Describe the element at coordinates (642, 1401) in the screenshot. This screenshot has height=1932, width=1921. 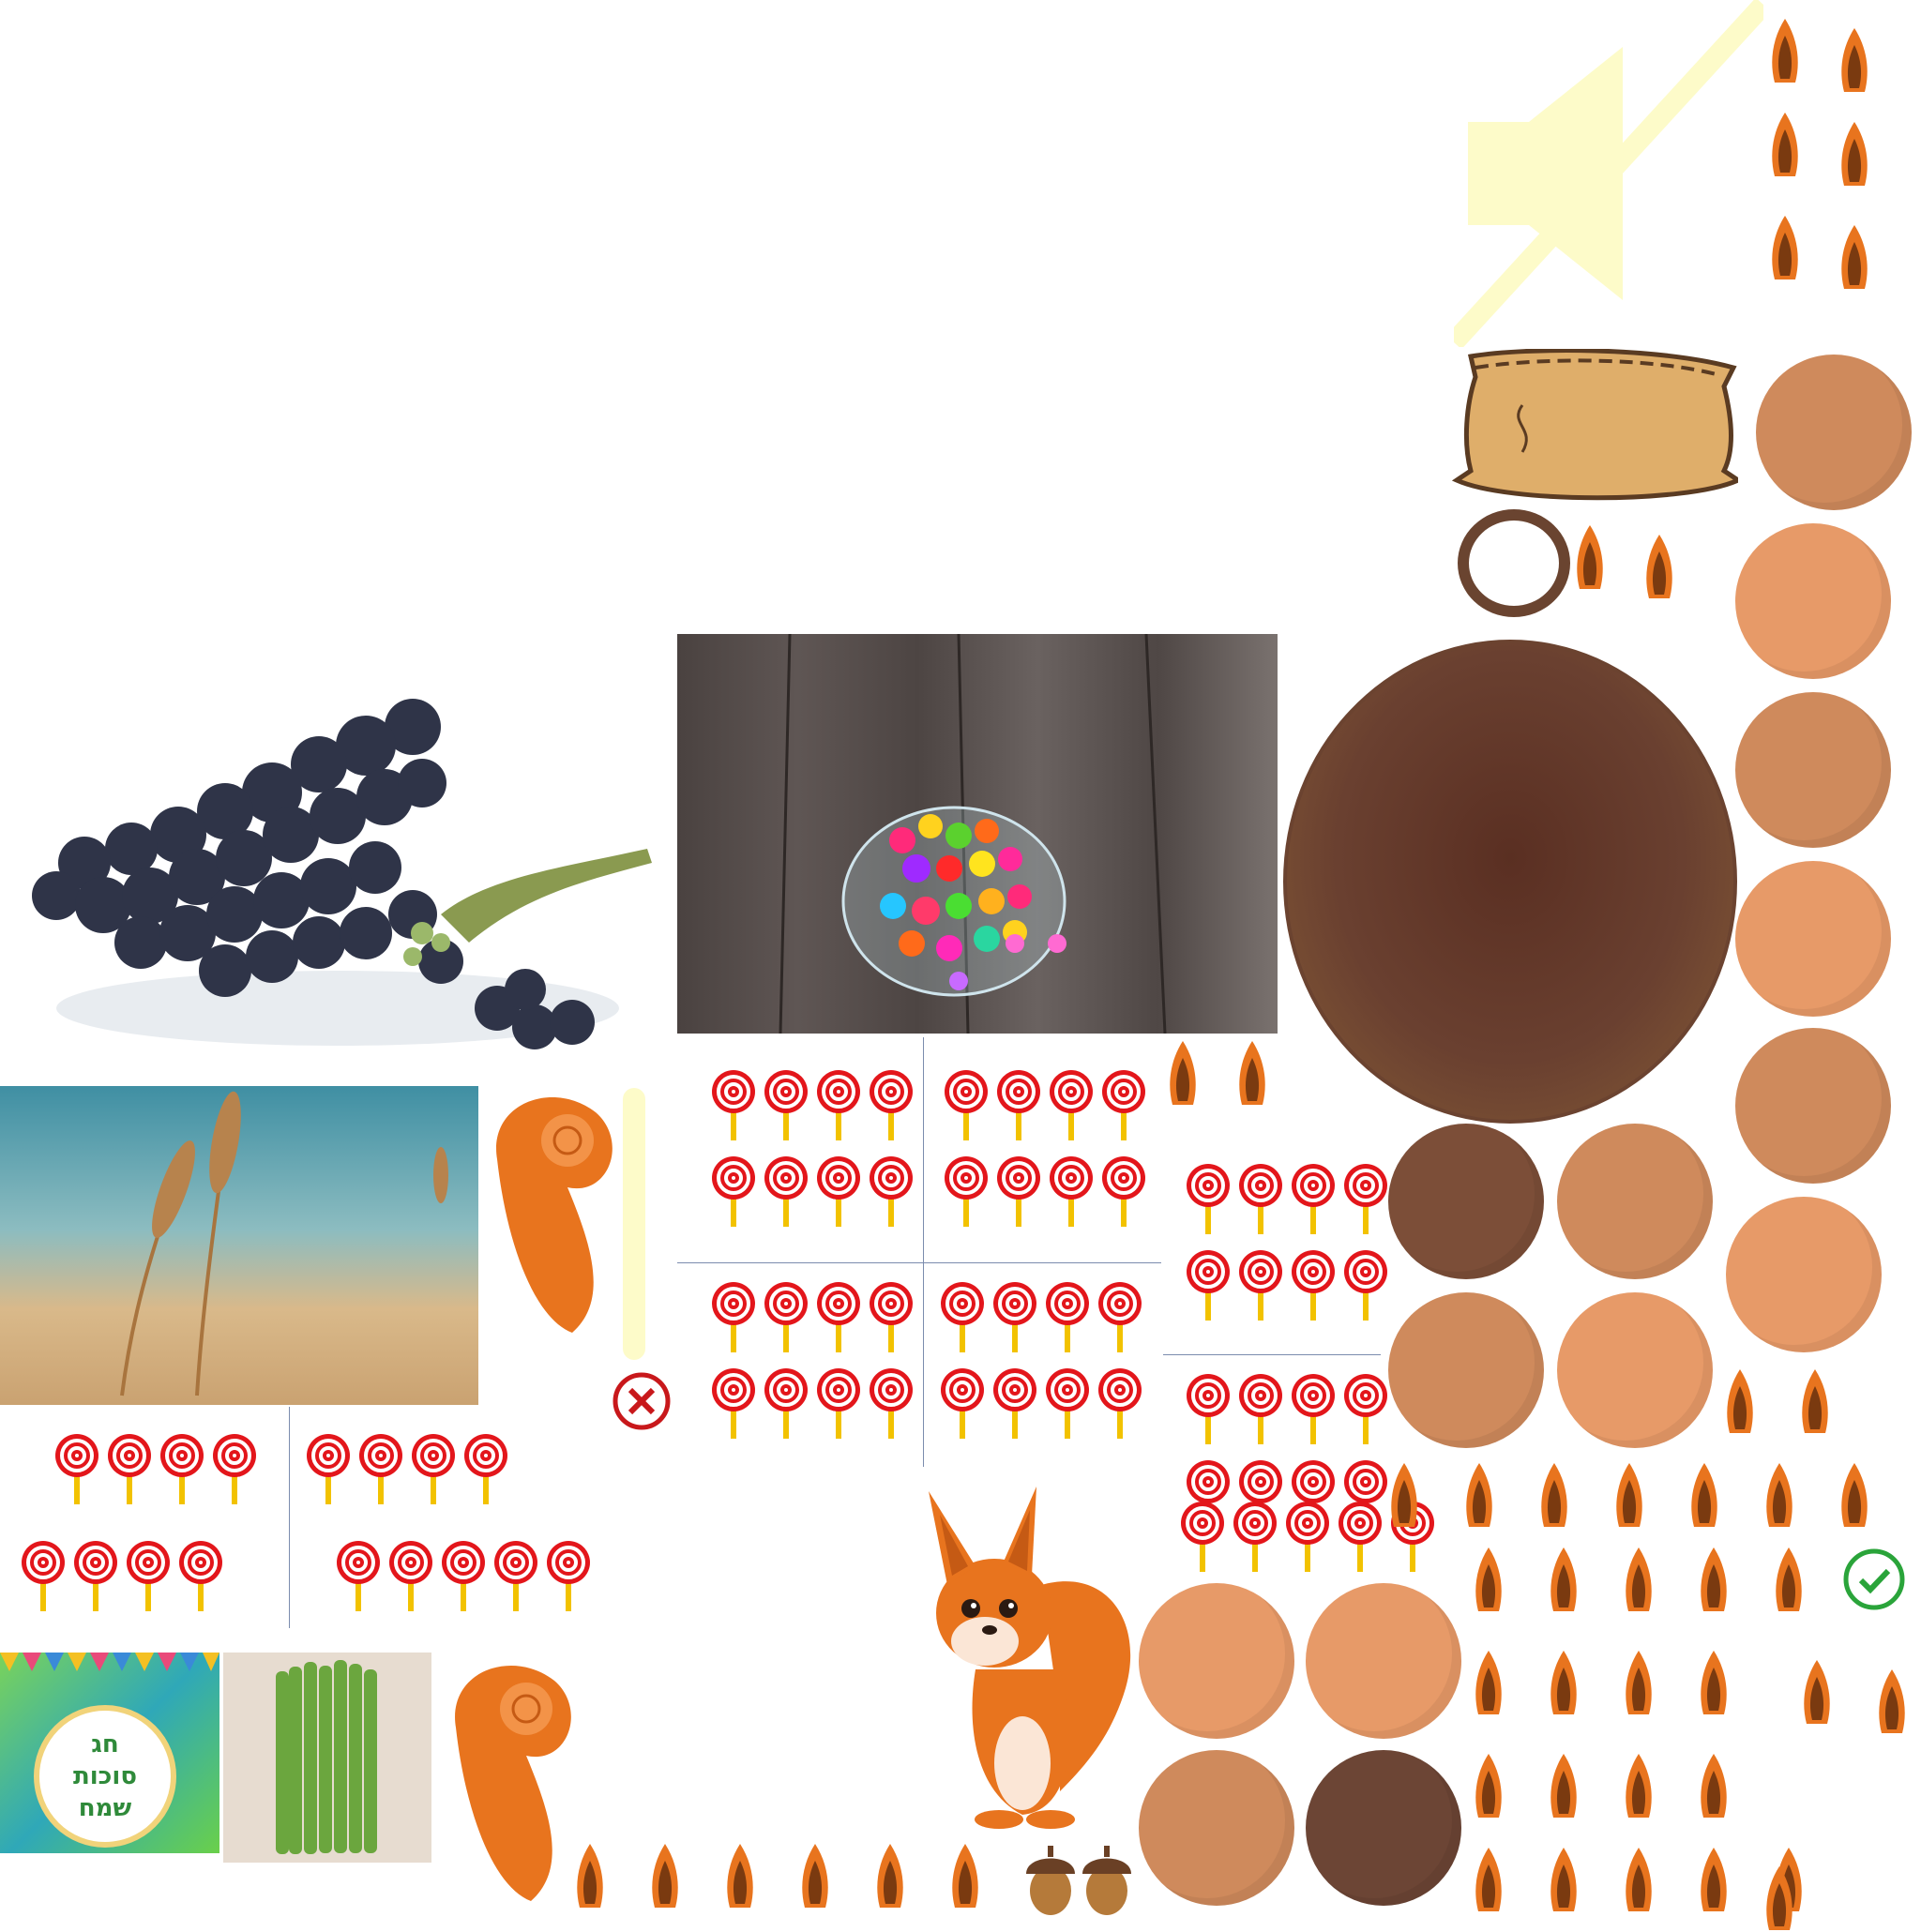
I see `close-circle-icon` at that location.